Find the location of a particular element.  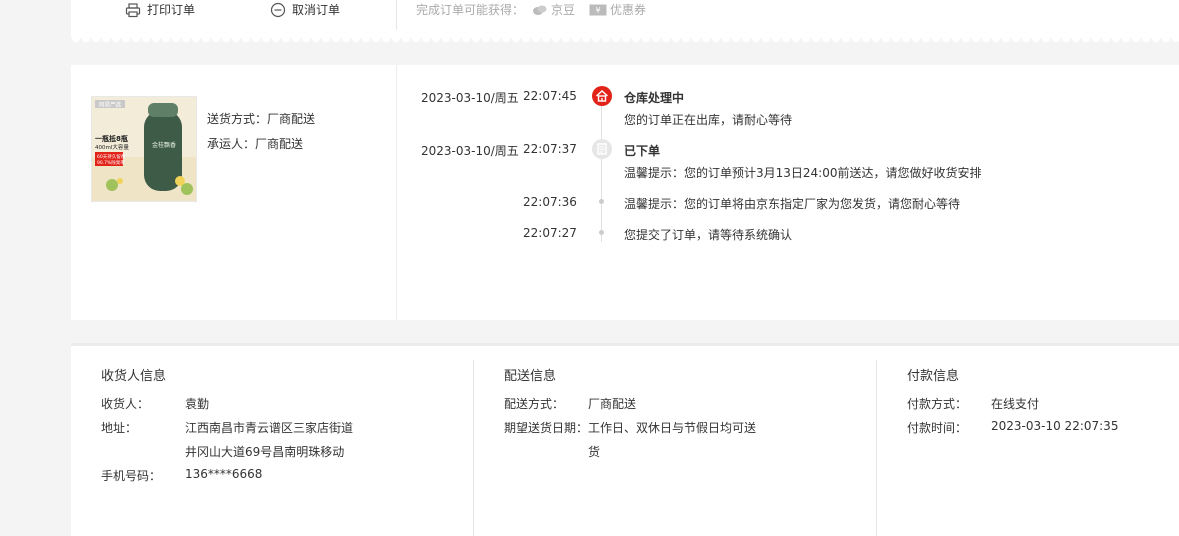

image-text-line3: 60天持久留香 is located at coordinates (111, 156).